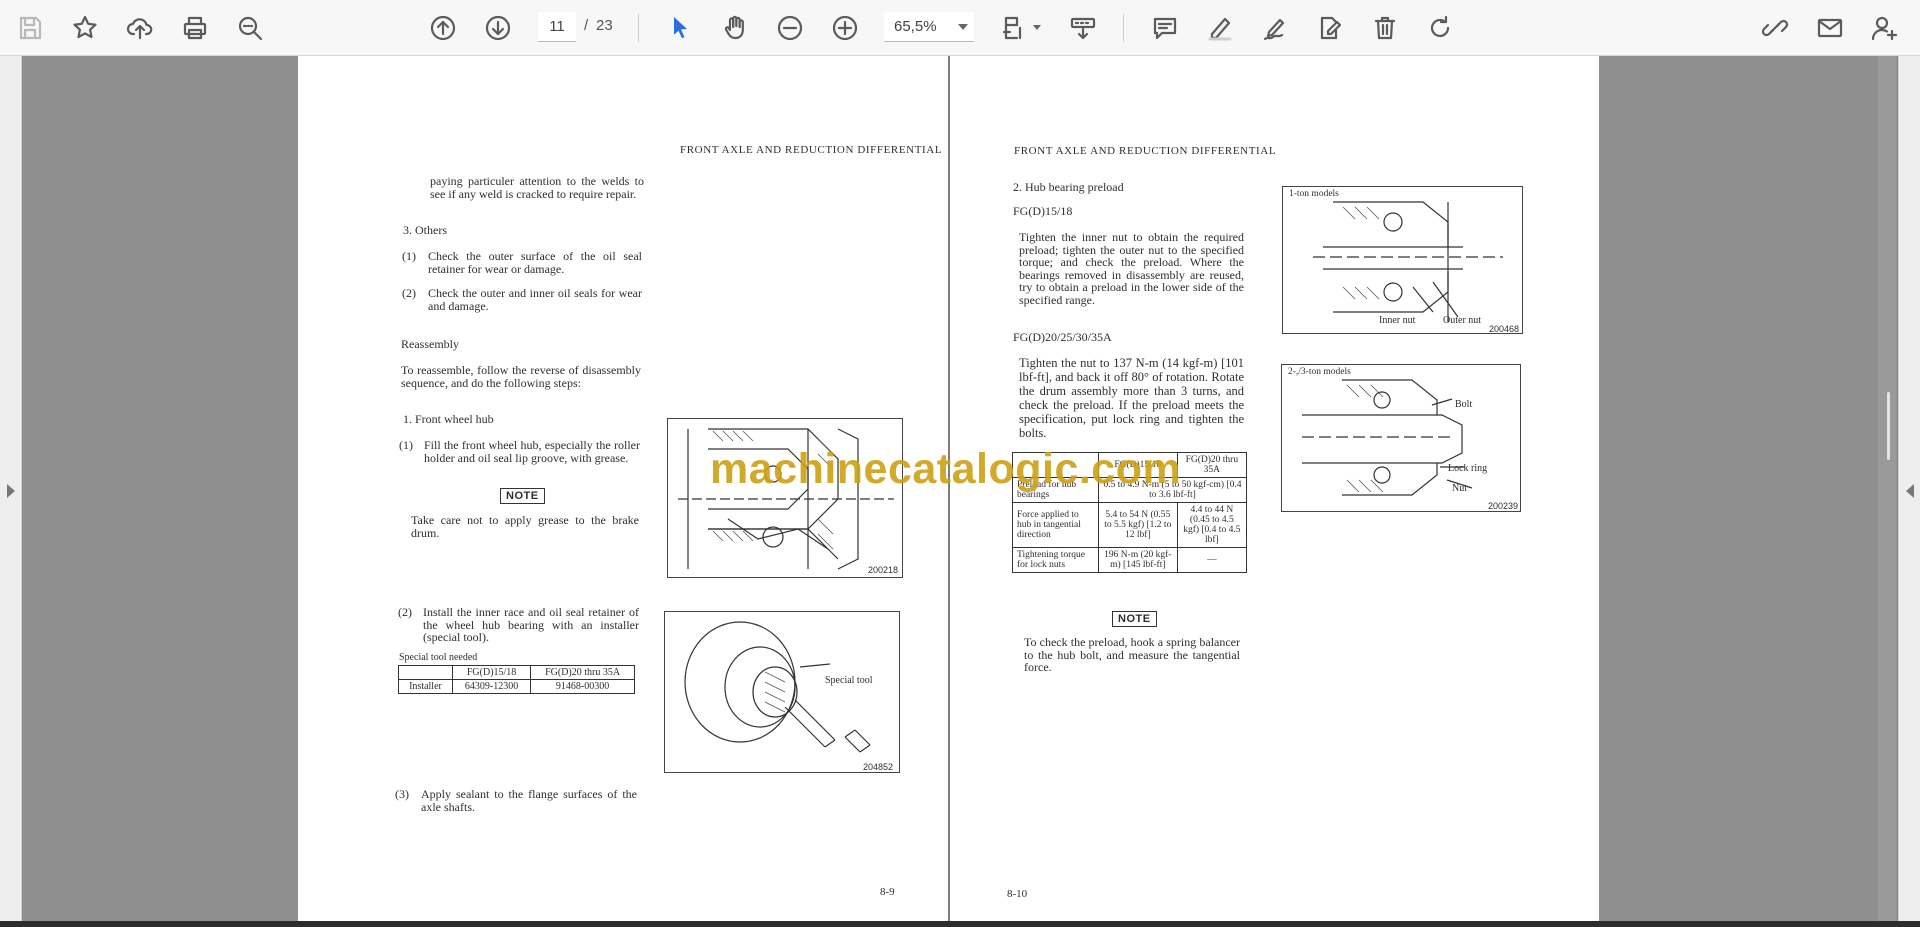 The image size is (1920, 927). I want to click on model-heading: FG(D)15/18, so click(1043, 211).